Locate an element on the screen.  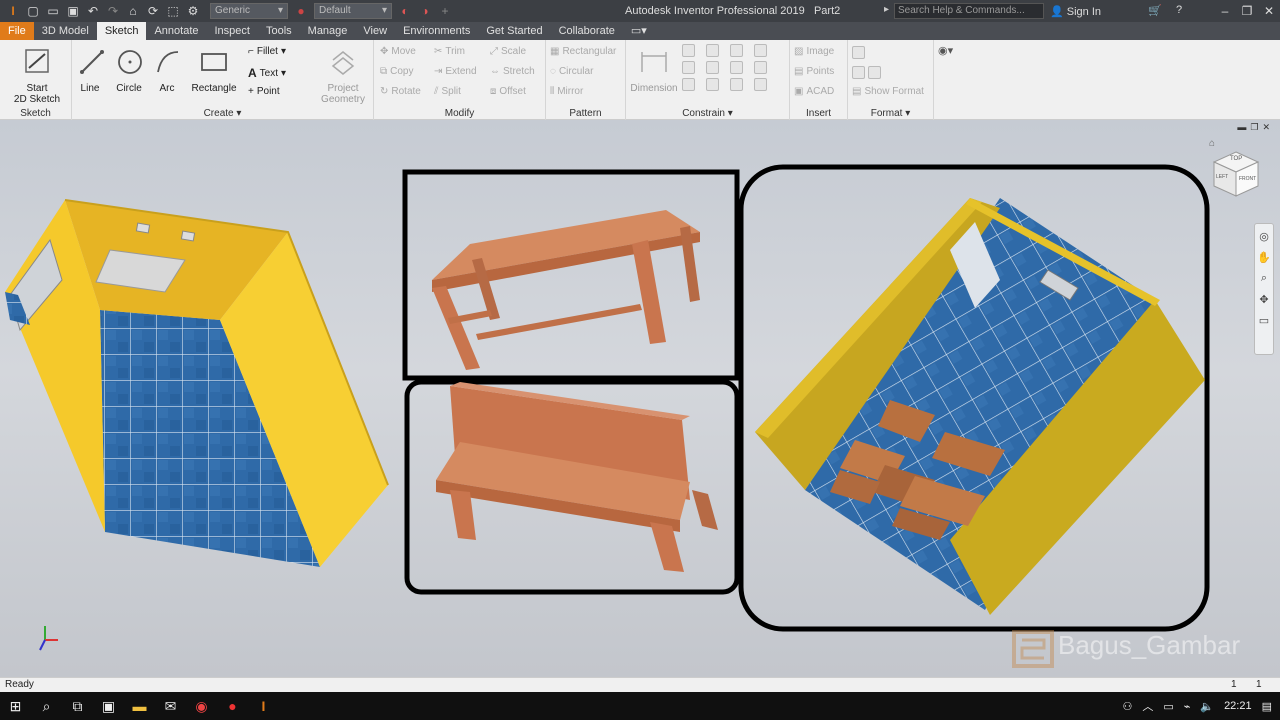
redo-icon: ↷ is located at coordinates (113, 11).